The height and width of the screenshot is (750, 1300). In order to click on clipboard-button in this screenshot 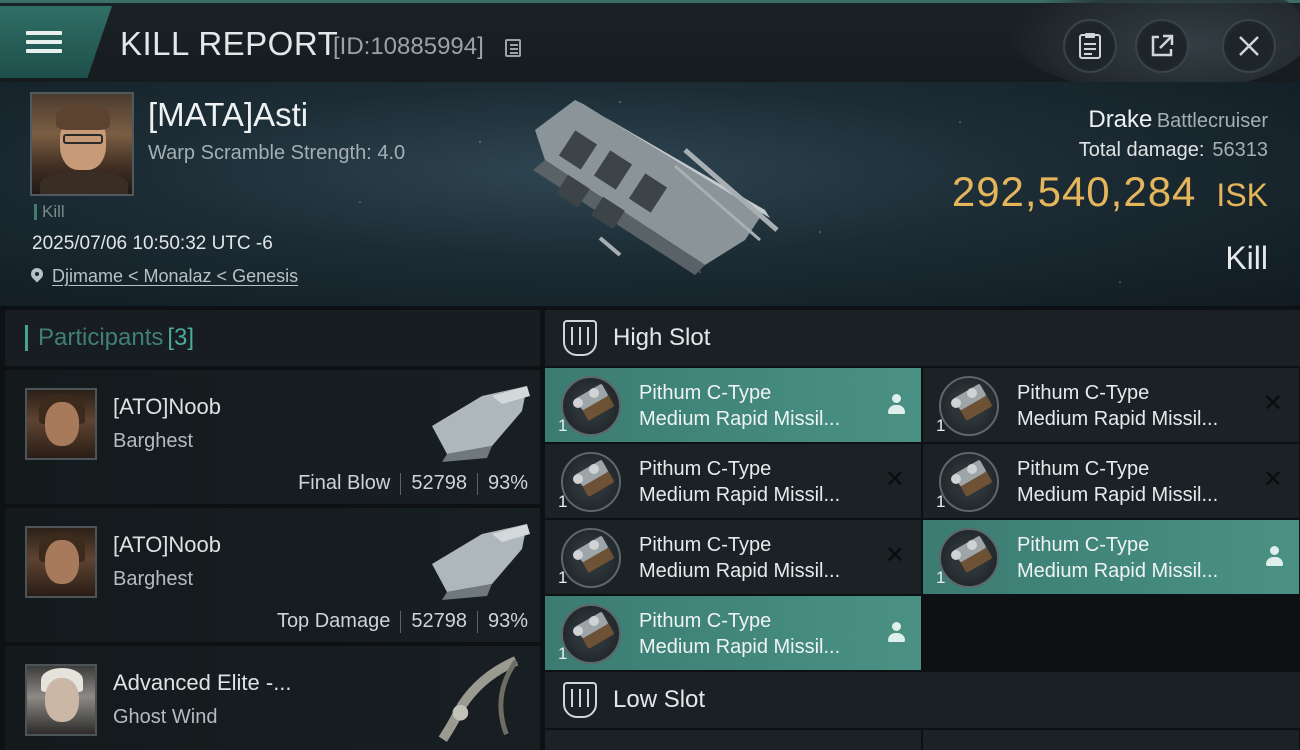, I will do `click(1090, 46)`.